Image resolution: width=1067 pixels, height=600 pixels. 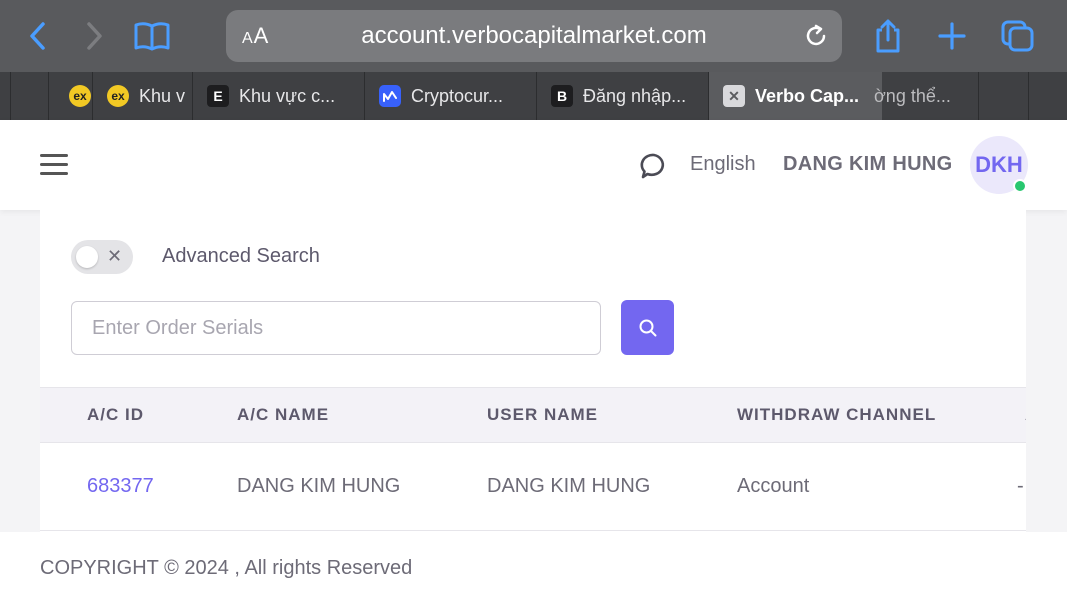 I want to click on chevron-right-icon, so click(x=94, y=36).